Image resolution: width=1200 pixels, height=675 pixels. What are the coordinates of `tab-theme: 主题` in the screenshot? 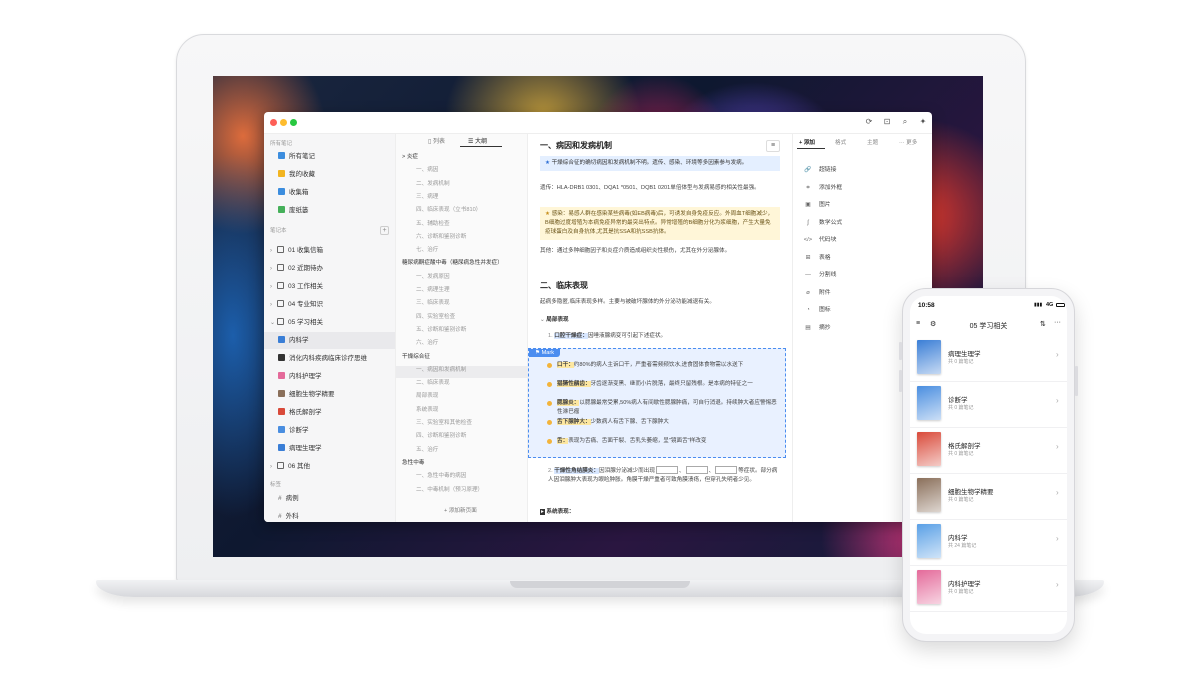 It's located at (872, 142).